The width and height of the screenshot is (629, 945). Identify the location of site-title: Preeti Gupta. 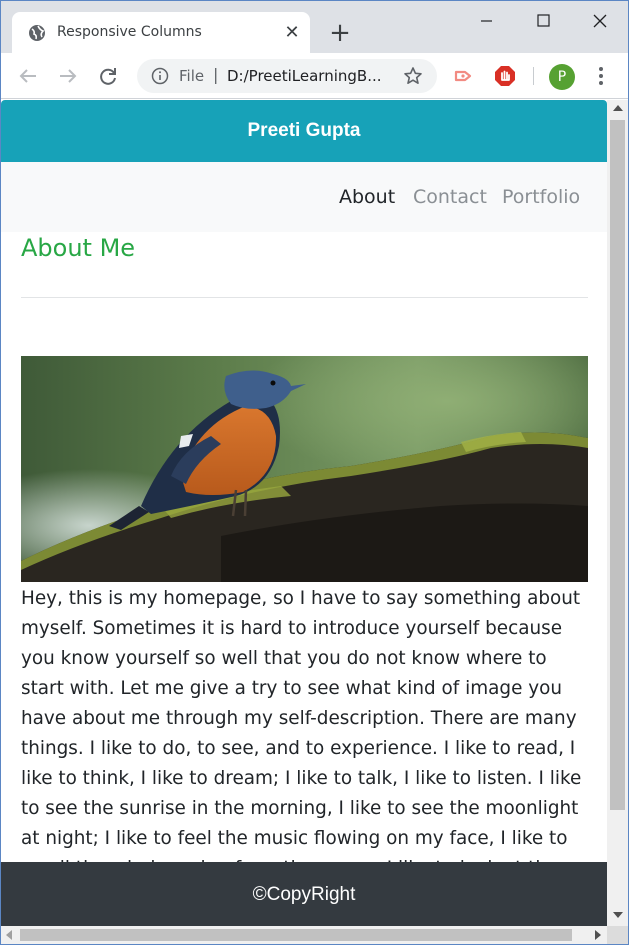
(304, 130).